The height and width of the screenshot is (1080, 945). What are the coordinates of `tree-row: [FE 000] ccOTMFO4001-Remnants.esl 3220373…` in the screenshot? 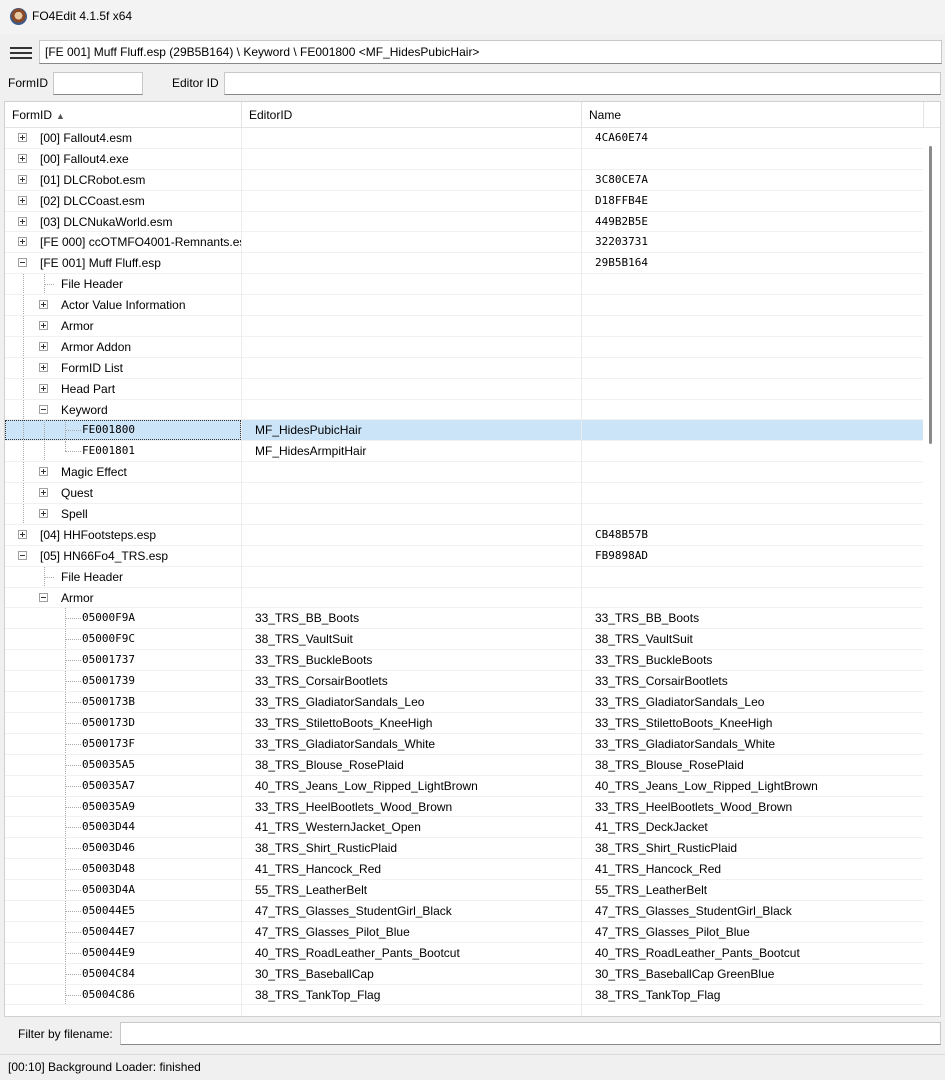 It's located at (464, 243).